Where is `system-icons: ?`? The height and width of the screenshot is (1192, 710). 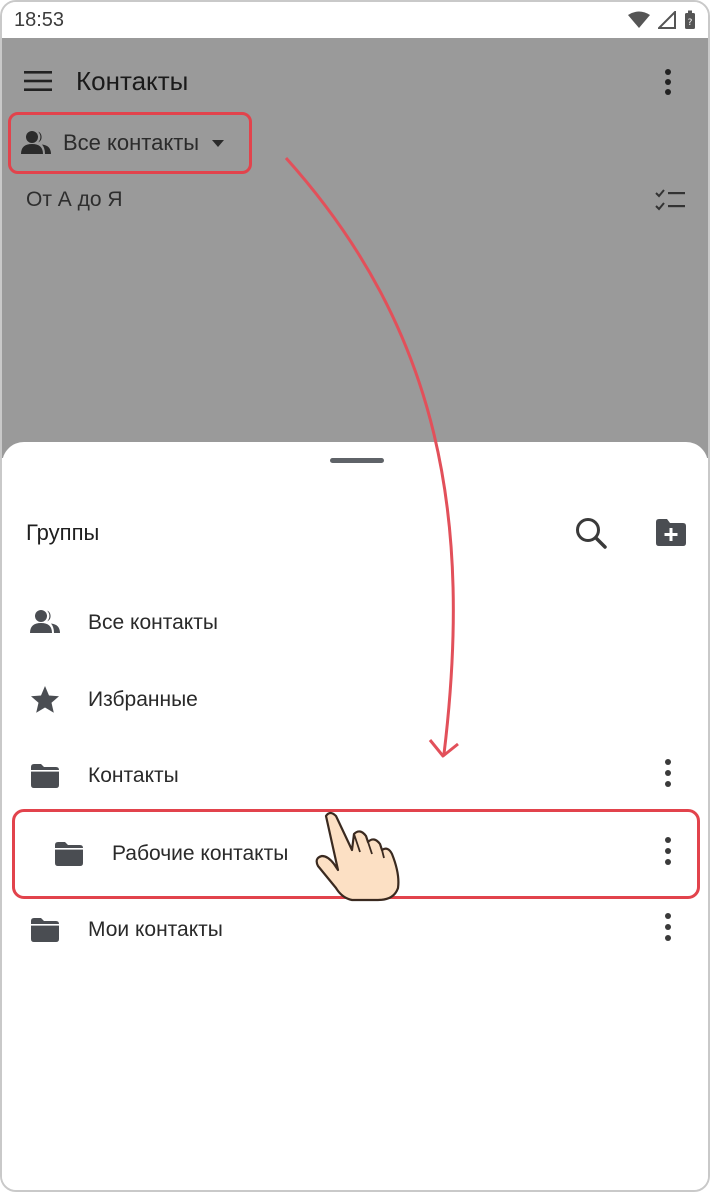
system-icons: ? is located at coordinates (662, 20).